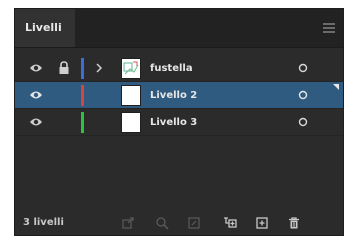 The image size is (356, 244). I want to click on tab-livelli: Livelli, so click(45, 28).